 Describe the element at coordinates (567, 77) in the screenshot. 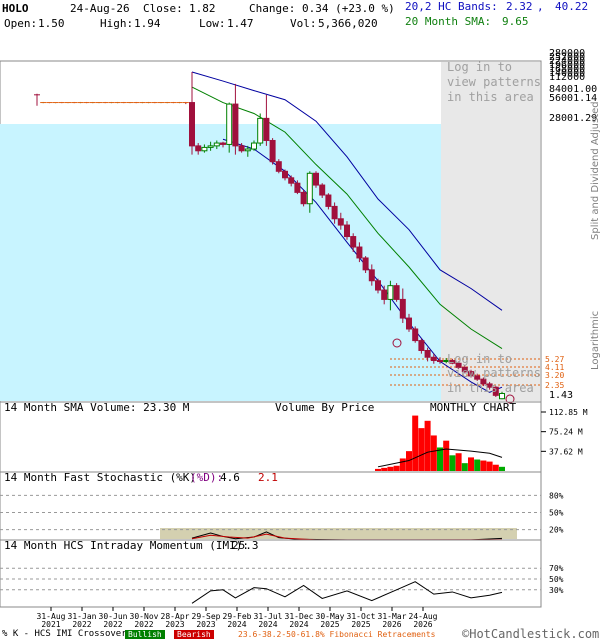

I see `price-tick-label: 112000` at that location.